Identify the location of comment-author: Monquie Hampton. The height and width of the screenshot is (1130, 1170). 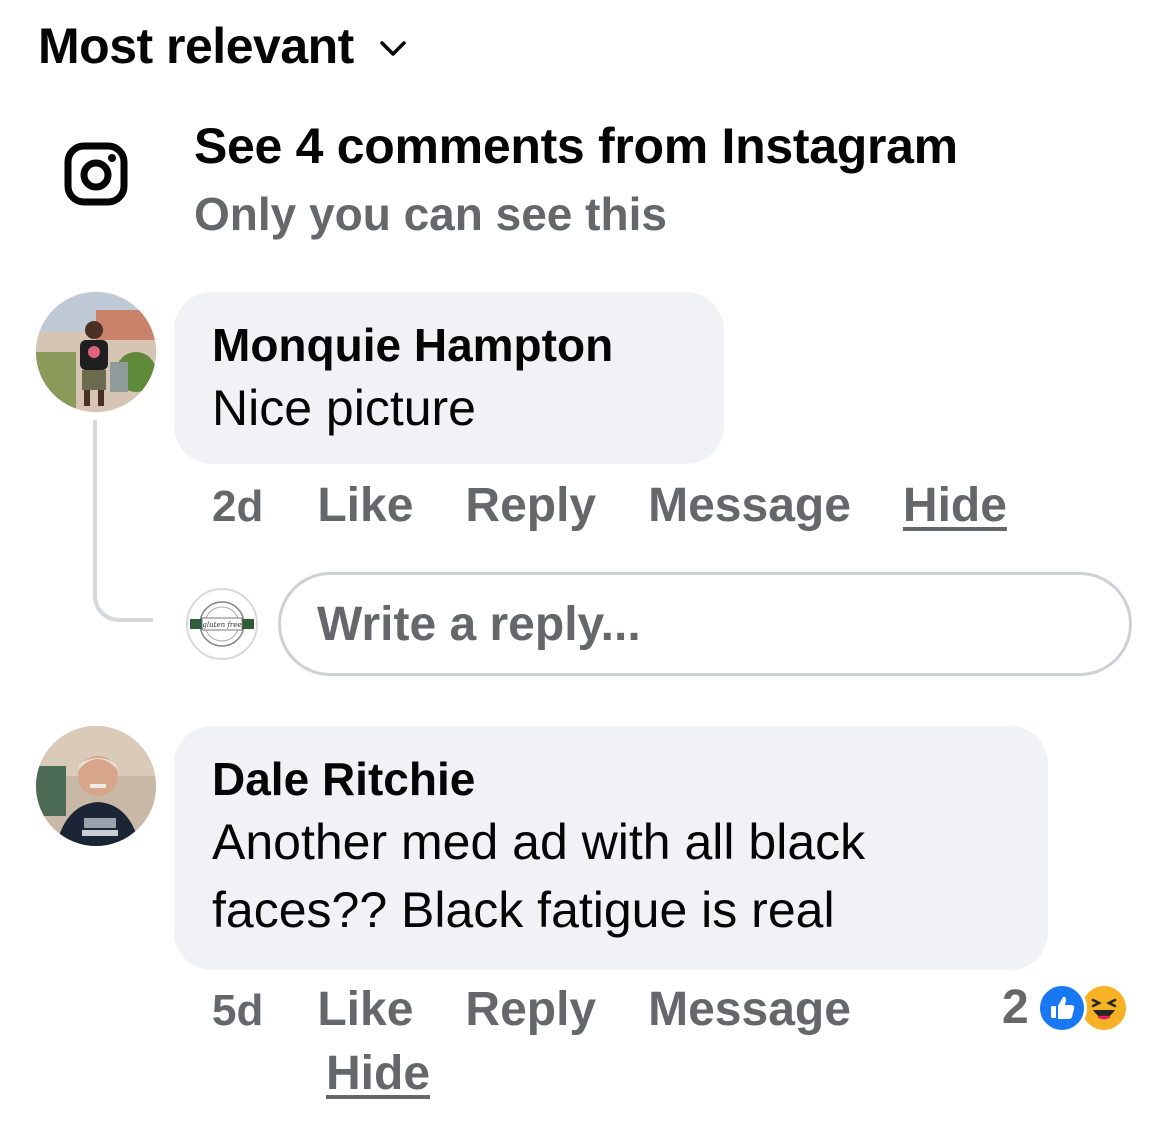
(449, 345).